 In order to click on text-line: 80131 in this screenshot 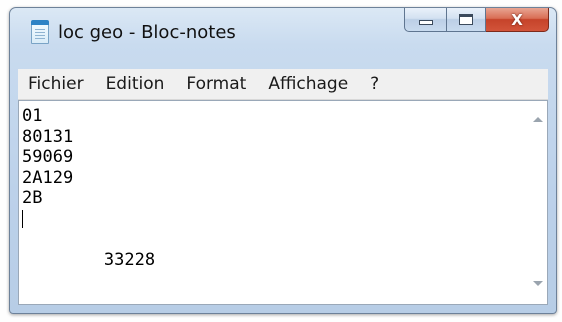, I will do `click(48, 136)`.